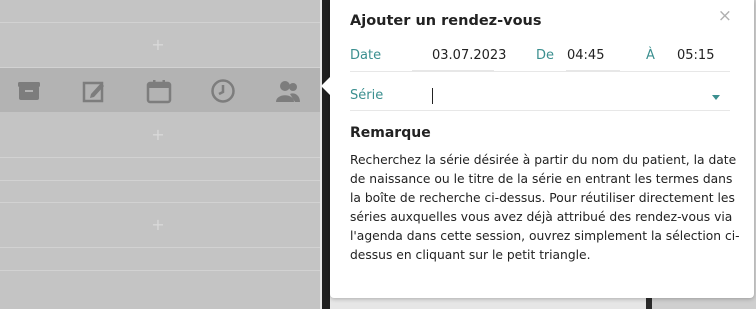 This screenshot has height=309, width=756. Describe the element at coordinates (540, 71) in the screenshot. I see `row-separator` at that location.